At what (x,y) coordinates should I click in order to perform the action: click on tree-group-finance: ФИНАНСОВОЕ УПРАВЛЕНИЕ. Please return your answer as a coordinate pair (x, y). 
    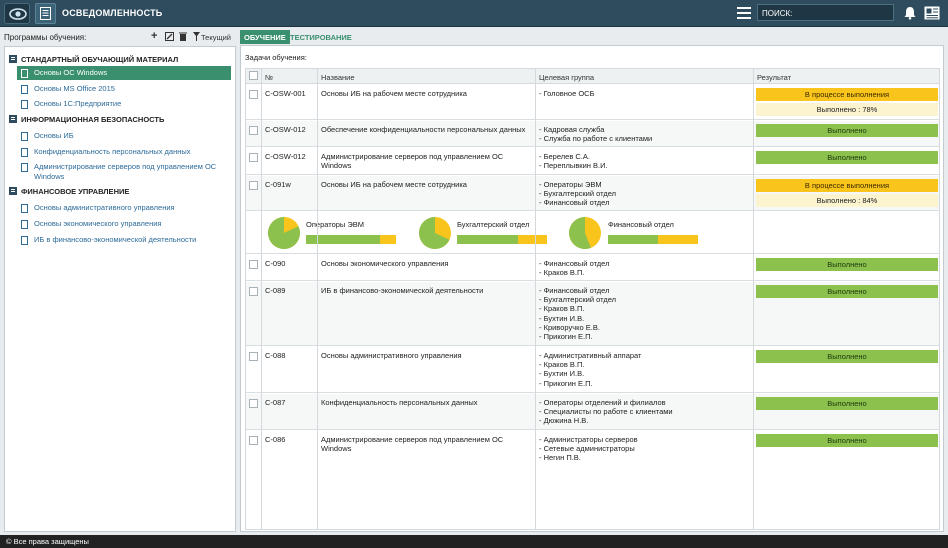
    Looking at the image, I should click on (69, 191).